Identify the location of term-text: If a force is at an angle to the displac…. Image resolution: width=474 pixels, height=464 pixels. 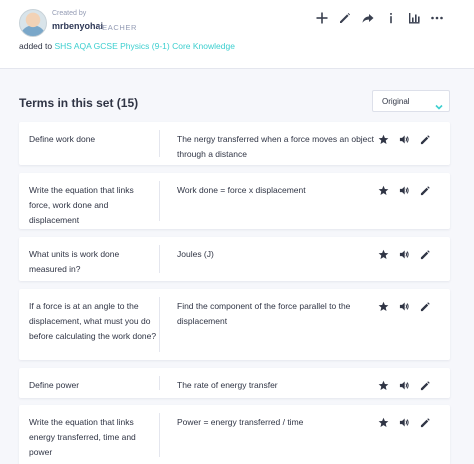
(93, 321).